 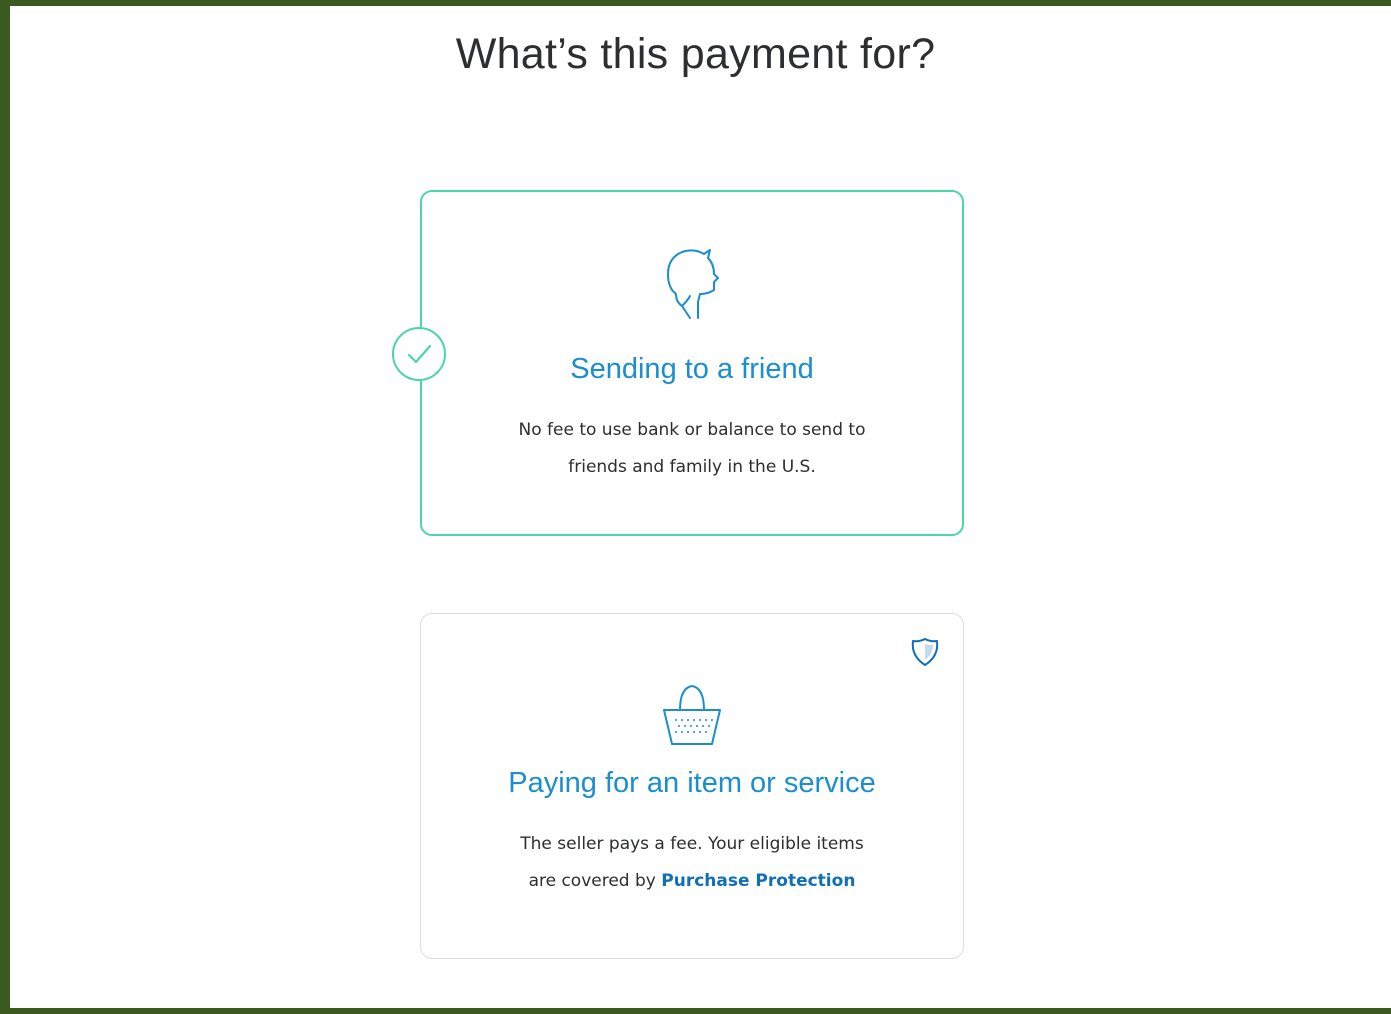 What do you see at coordinates (692, 783) in the screenshot?
I see `option-title-goods: Paying for an item or service` at bounding box center [692, 783].